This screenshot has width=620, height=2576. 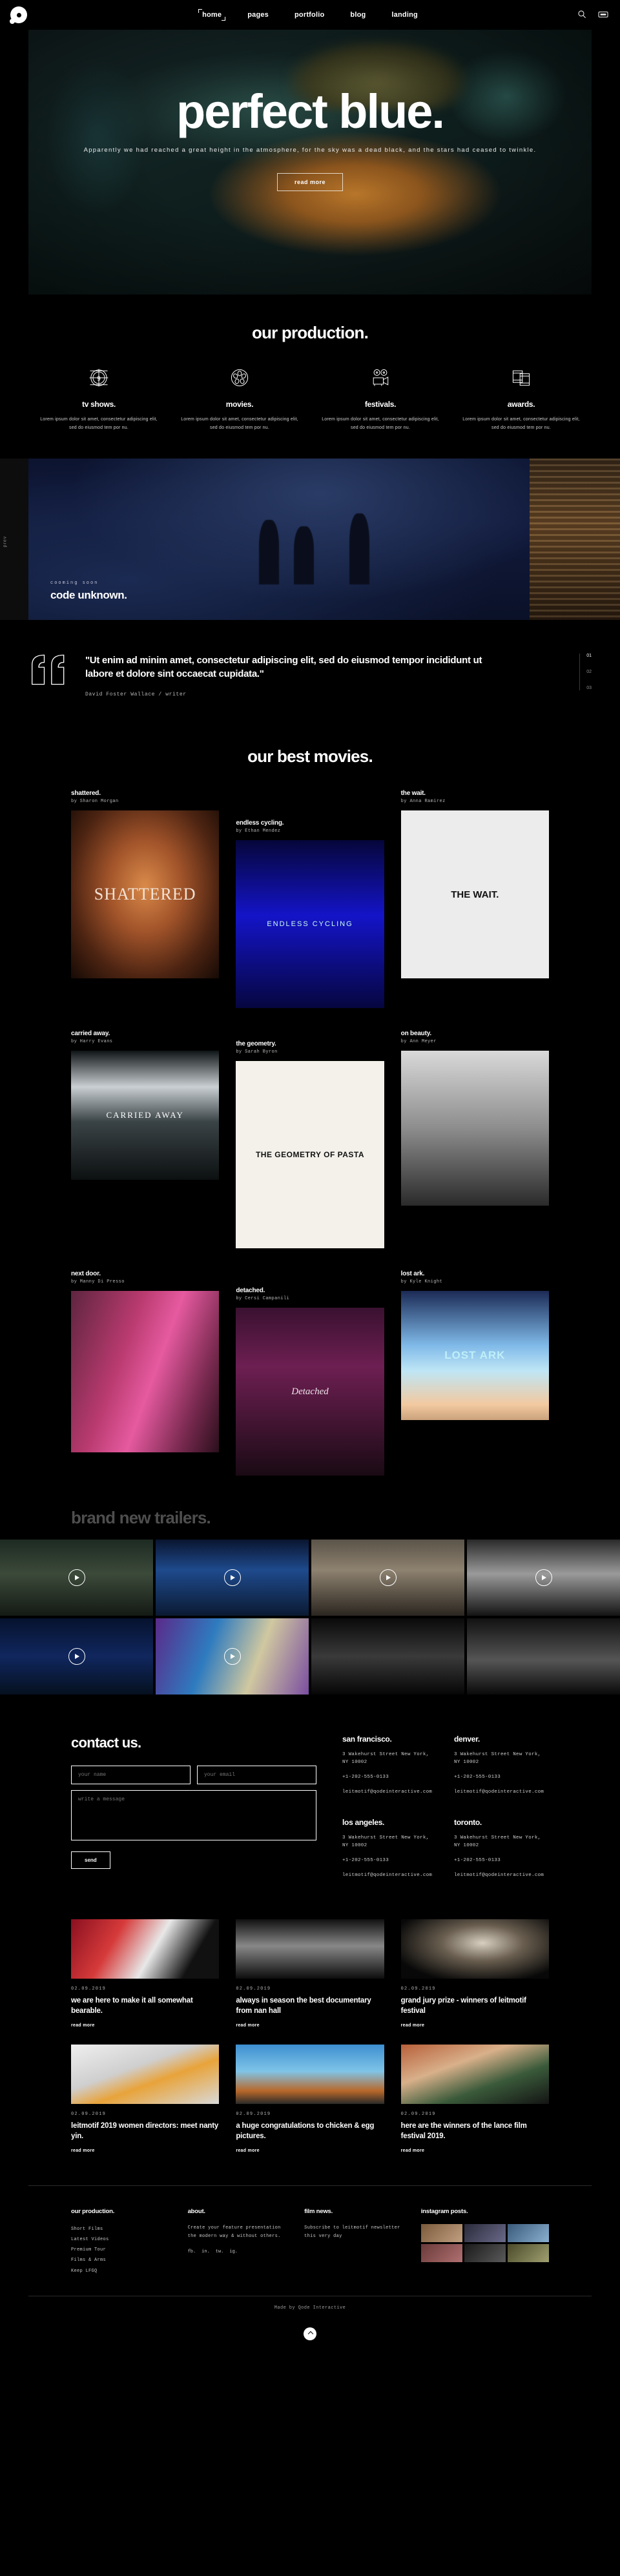 I want to click on message-input, so click(x=194, y=1815).